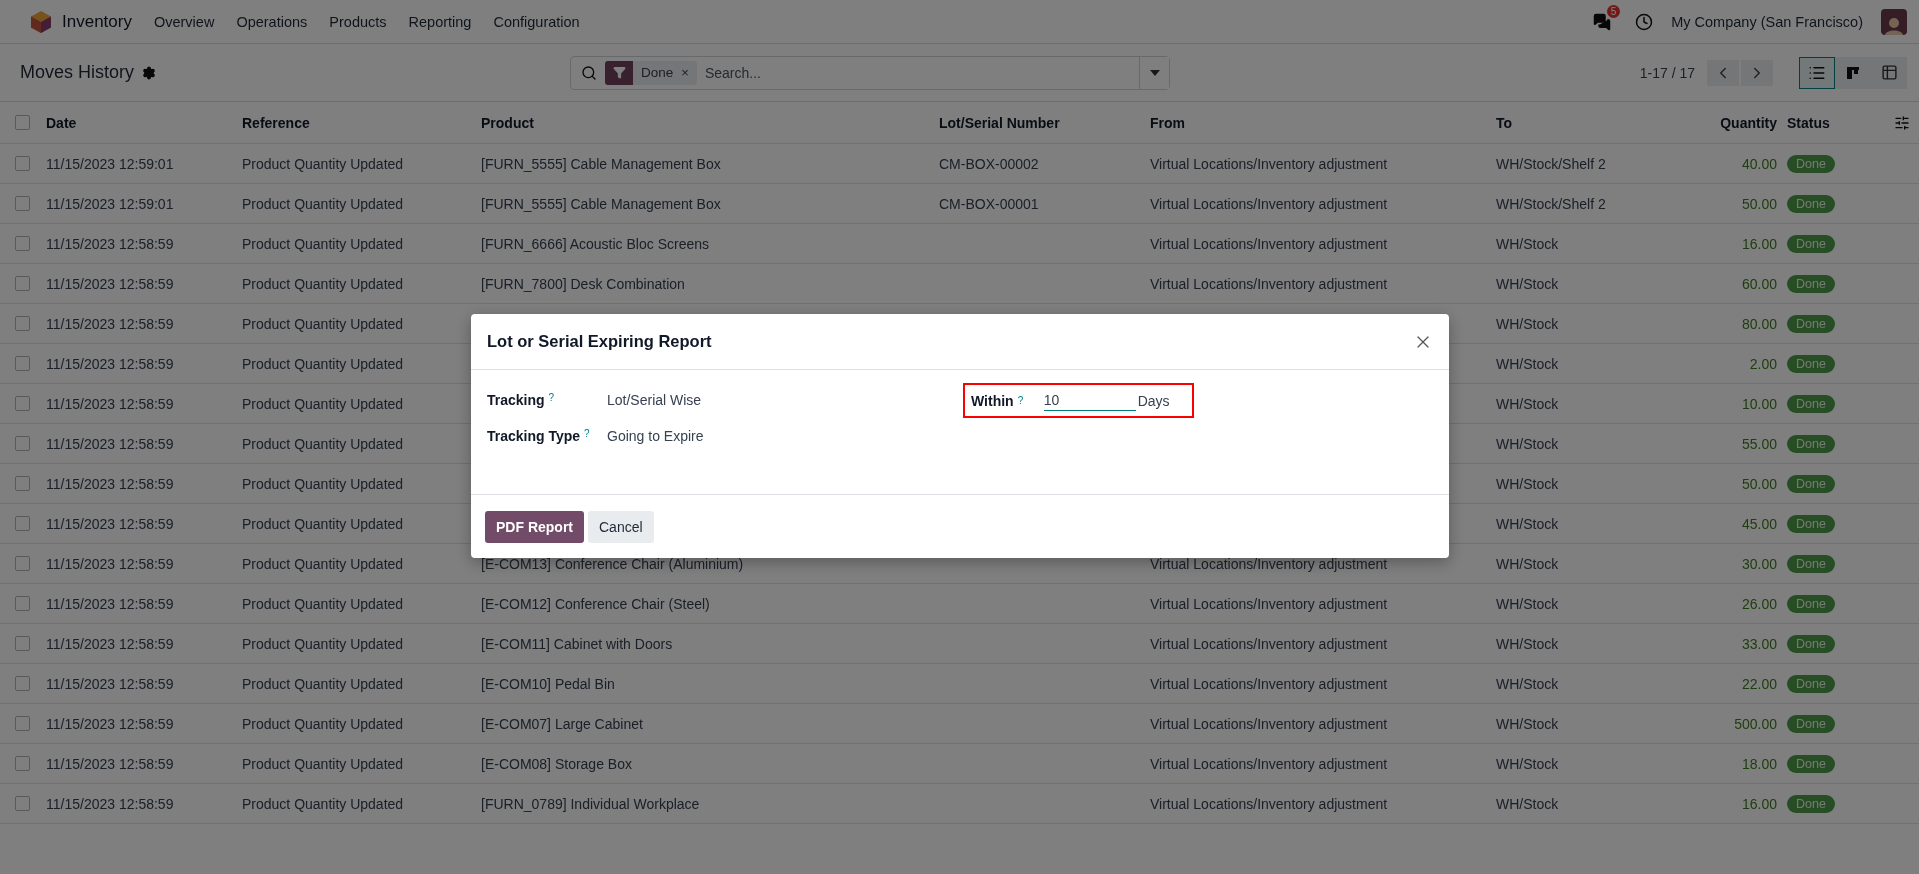  What do you see at coordinates (599, 341) in the screenshot?
I see `dialog-title: Lot or Serial Expiring Report` at bounding box center [599, 341].